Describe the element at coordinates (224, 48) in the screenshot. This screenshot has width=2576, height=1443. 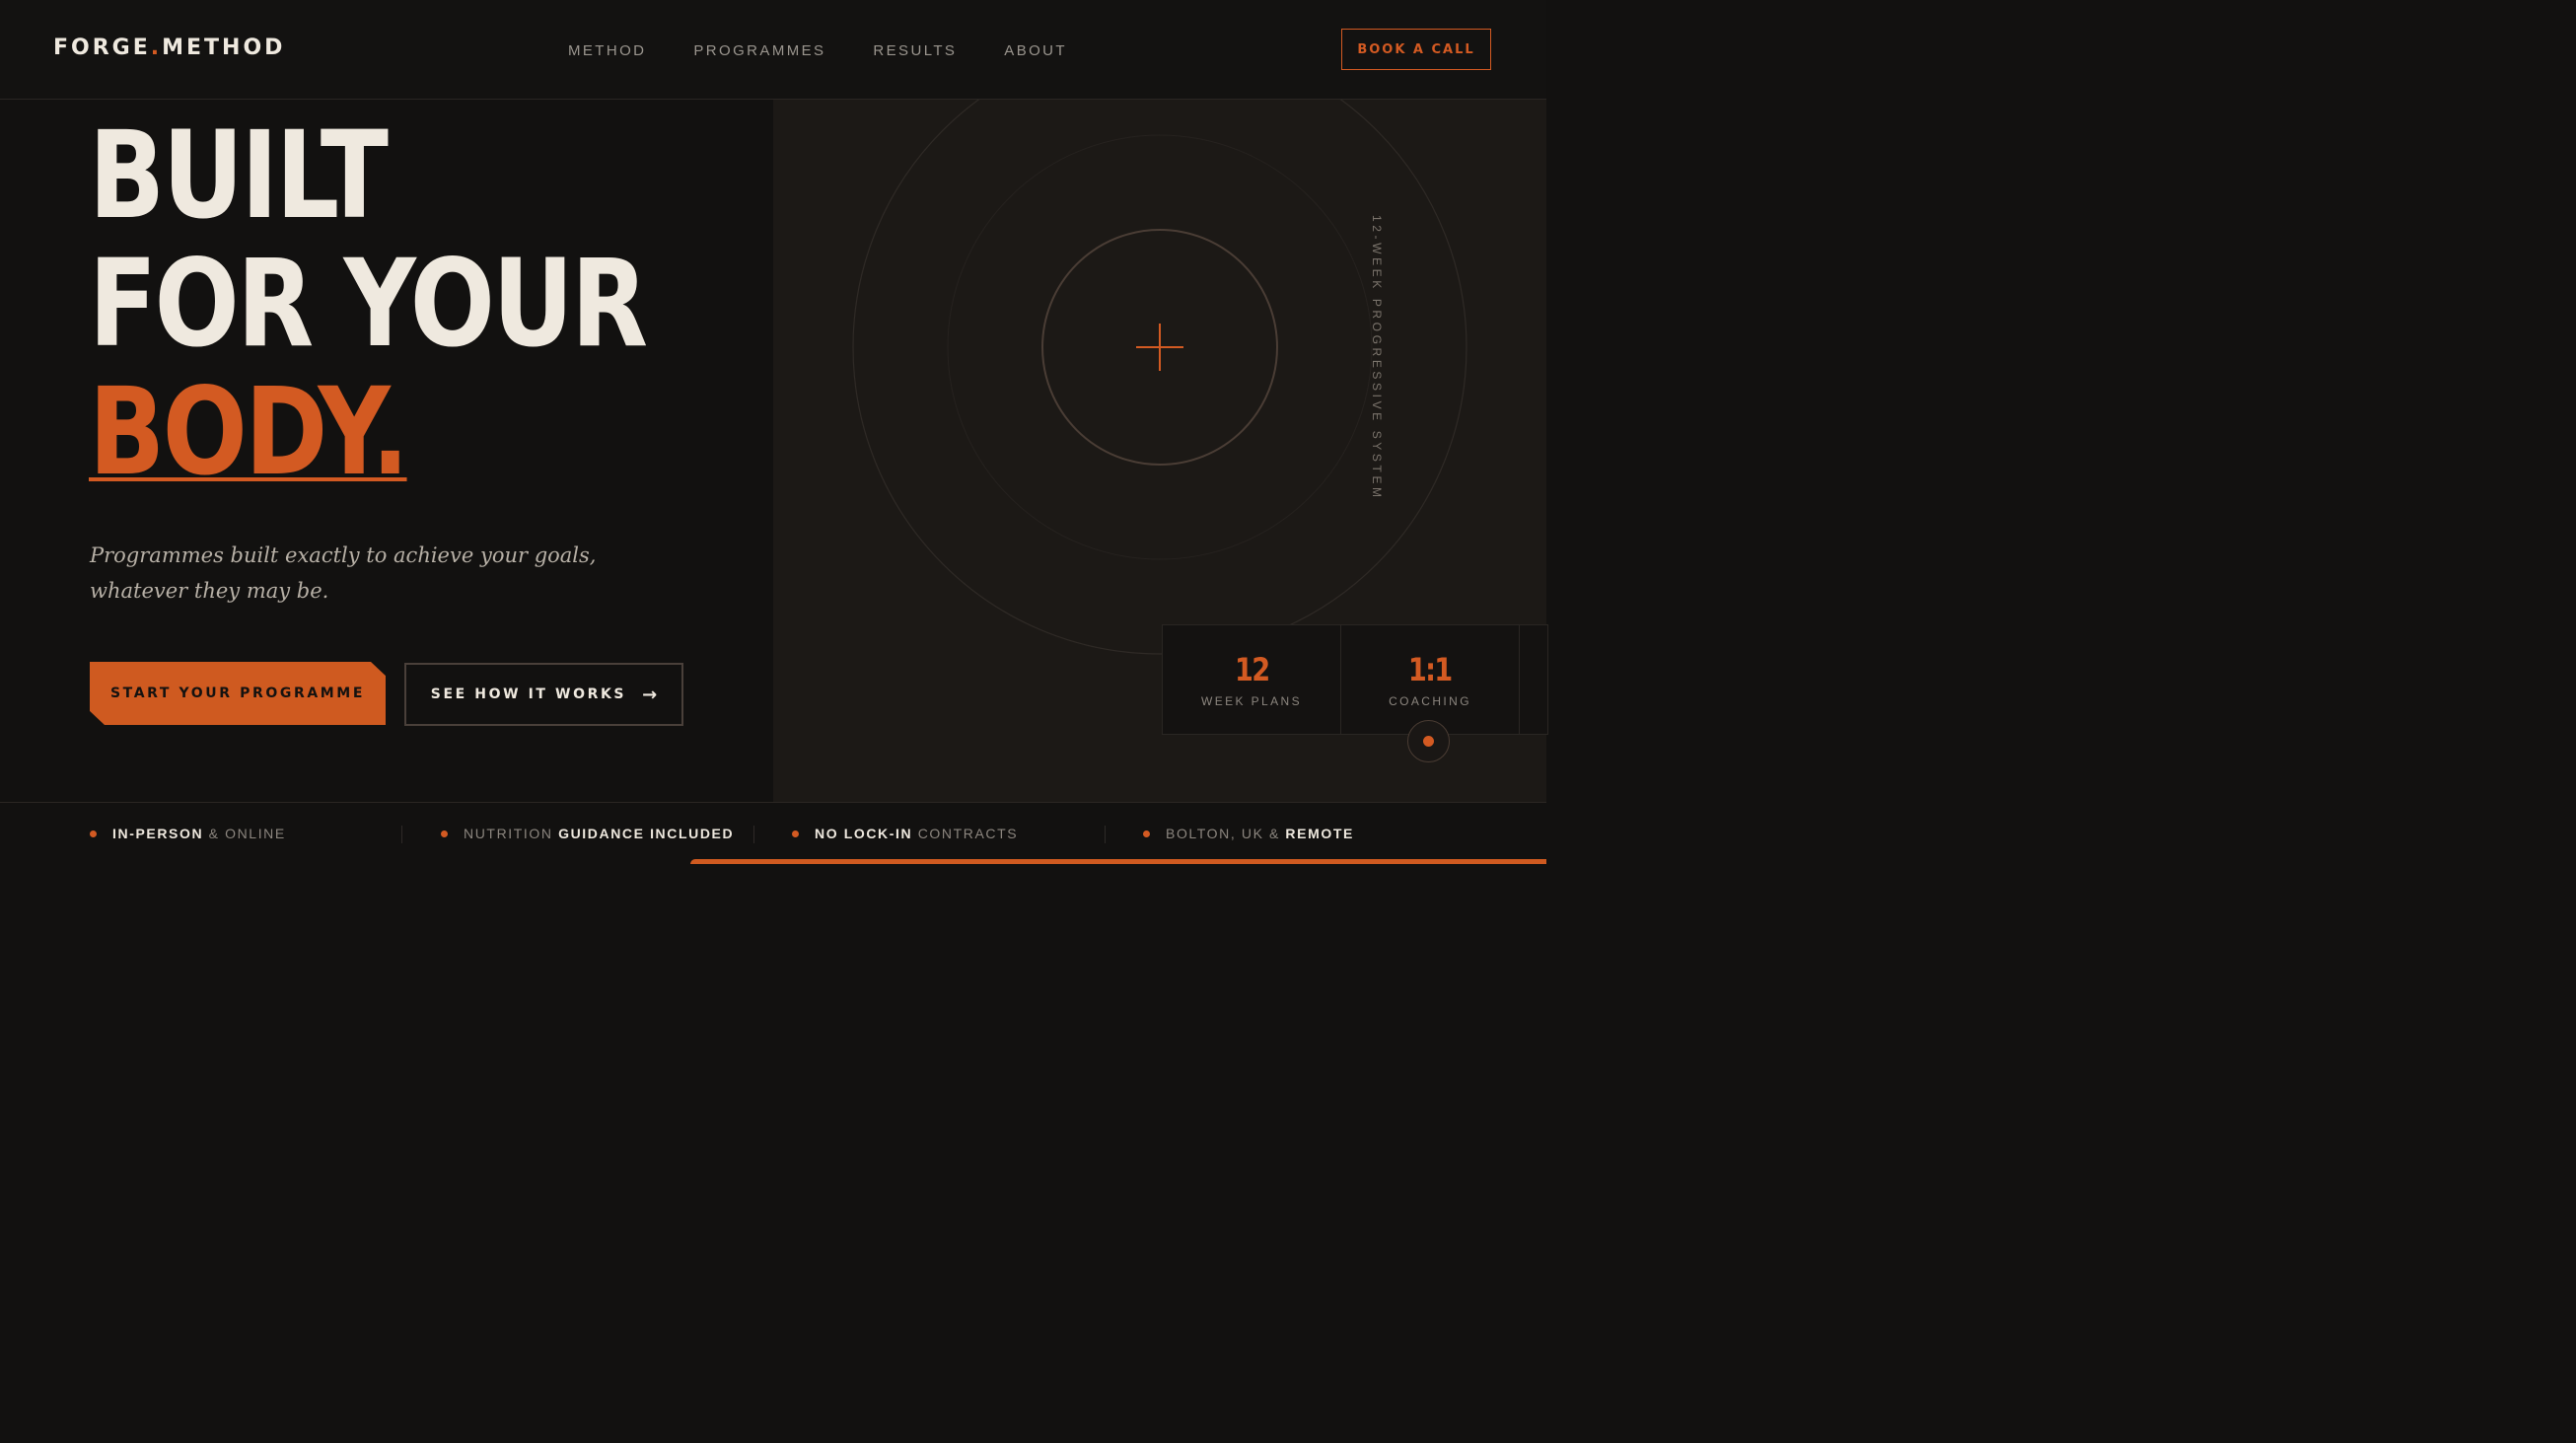
I see `logo-text-right: METHOD` at that location.